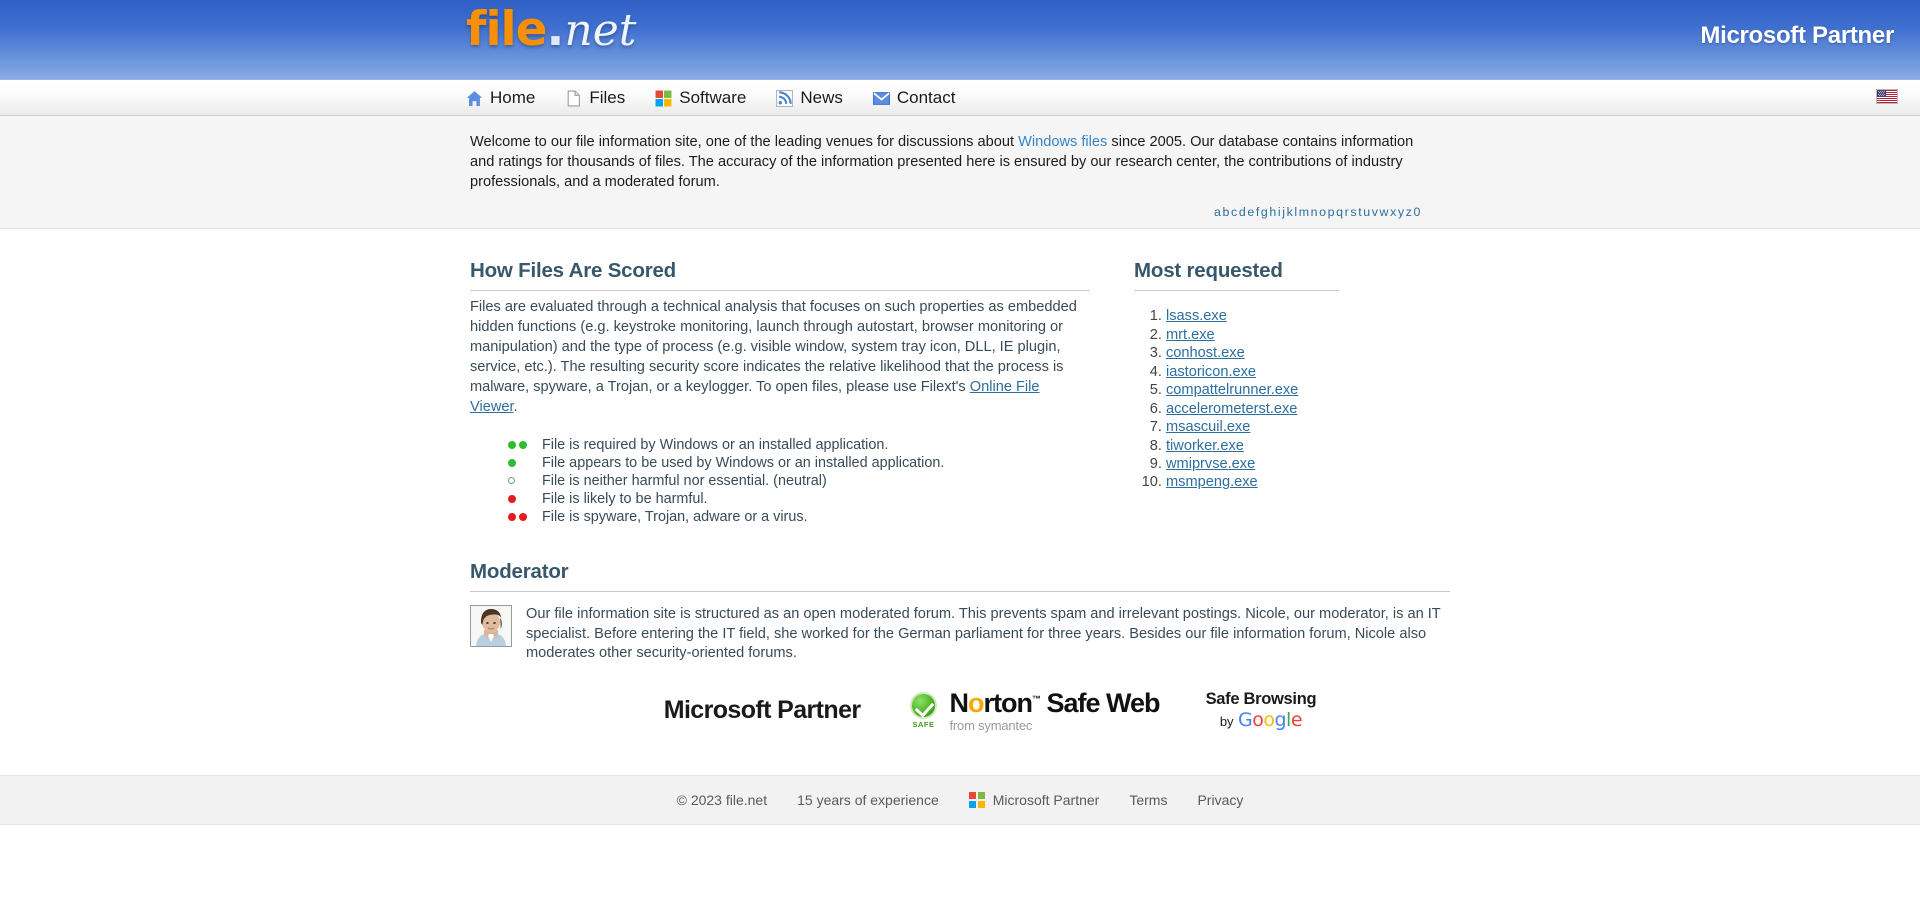 The height and width of the screenshot is (920, 1920). Describe the element at coordinates (1376, 212) in the screenshot. I see `alphabet-link-v: v` at that location.